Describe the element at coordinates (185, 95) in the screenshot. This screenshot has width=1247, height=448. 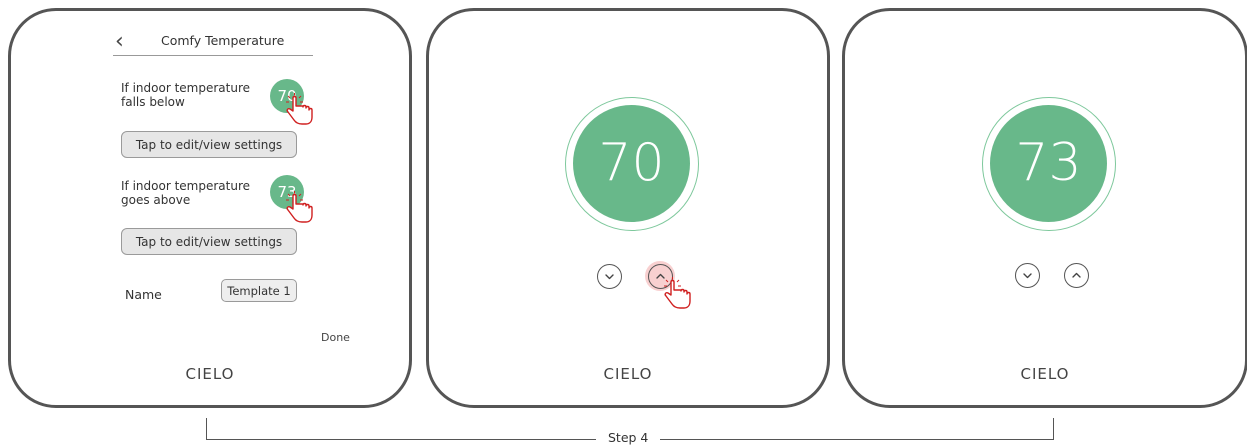
I see `condition-below-label: If indoor temperature falls below` at that location.